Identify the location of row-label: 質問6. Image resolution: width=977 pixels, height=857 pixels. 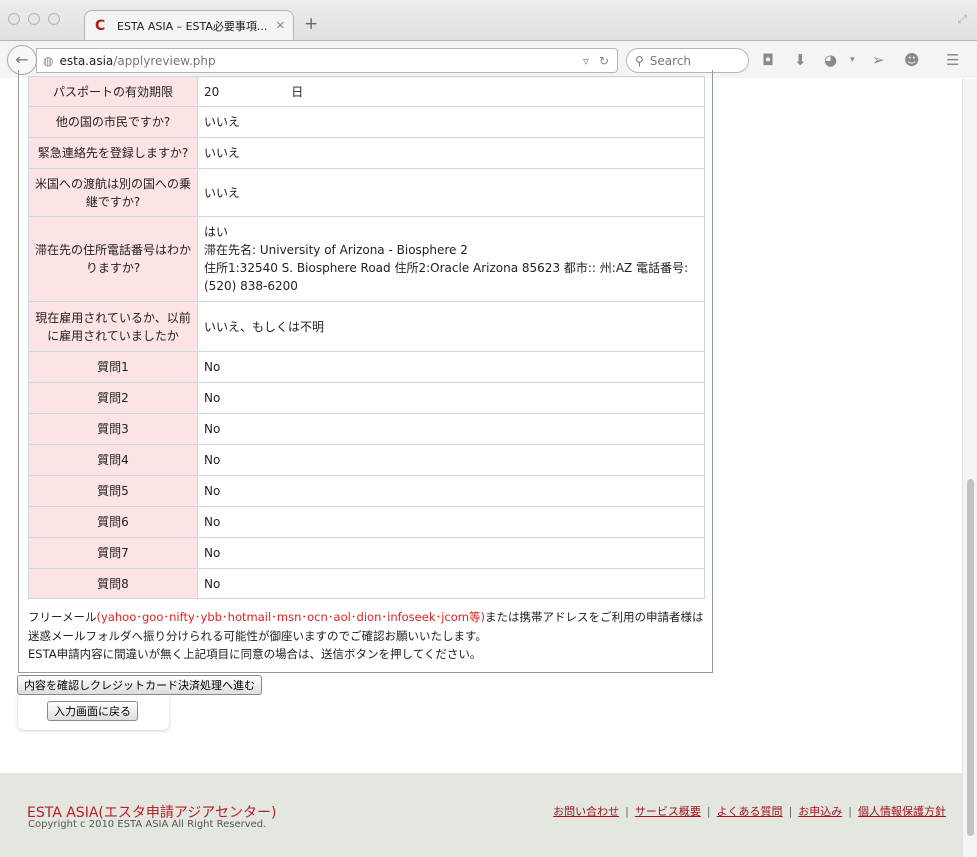
(113, 522).